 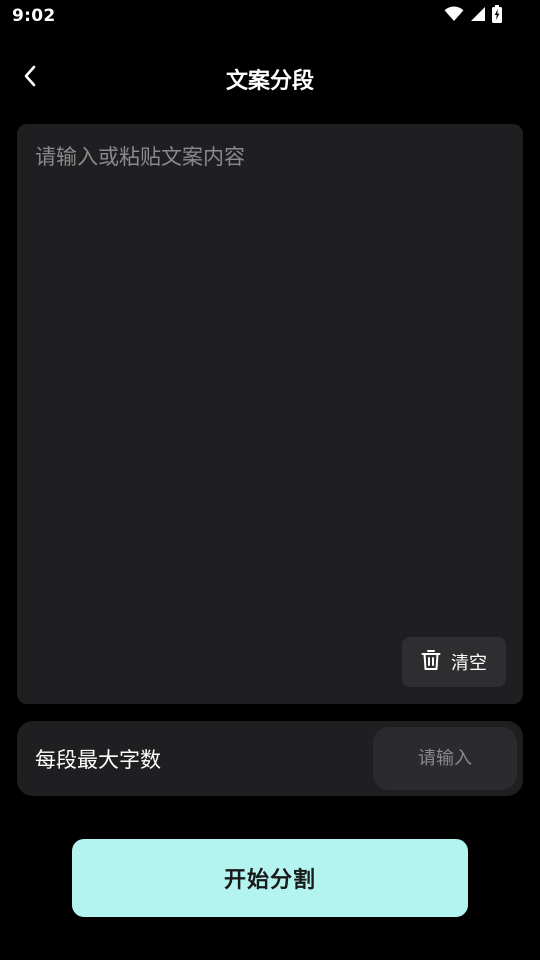 I want to click on max-chars-label: 每段最大字数, so click(x=98, y=760).